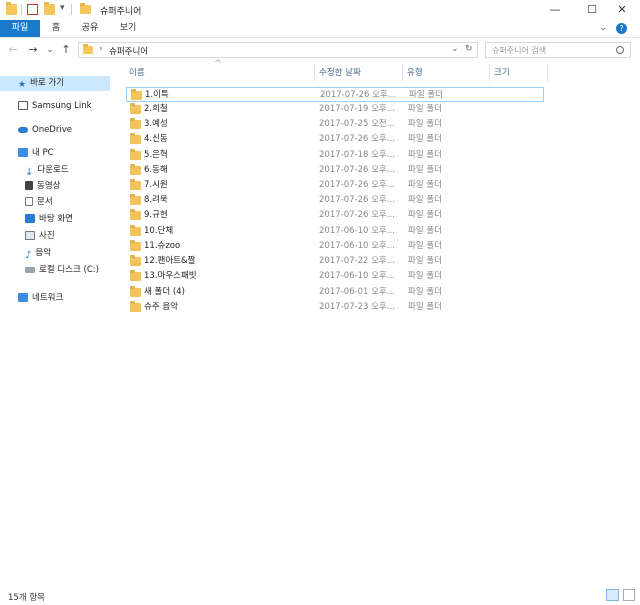 This screenshot has width=640, height=605. I want to click on column-header-size: 크기, so click(519, 73).